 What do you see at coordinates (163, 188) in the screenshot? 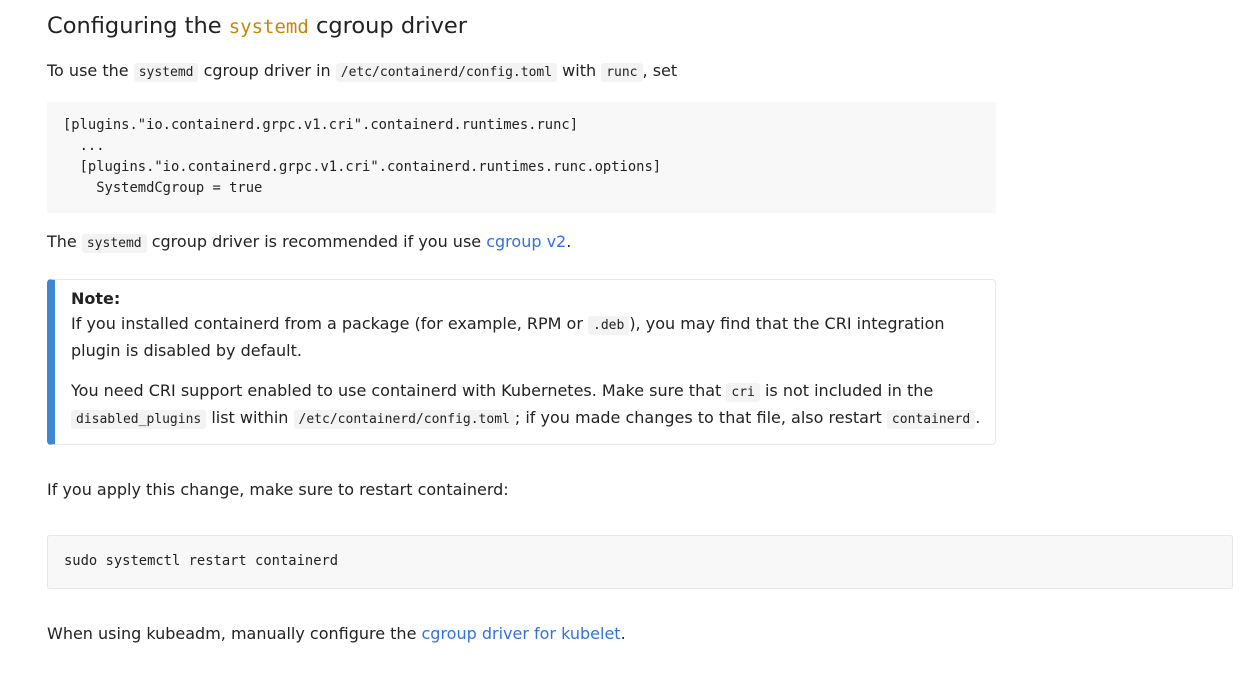
I see `code-line: SystemdCgroup = true` at bounding box center [163, 188].